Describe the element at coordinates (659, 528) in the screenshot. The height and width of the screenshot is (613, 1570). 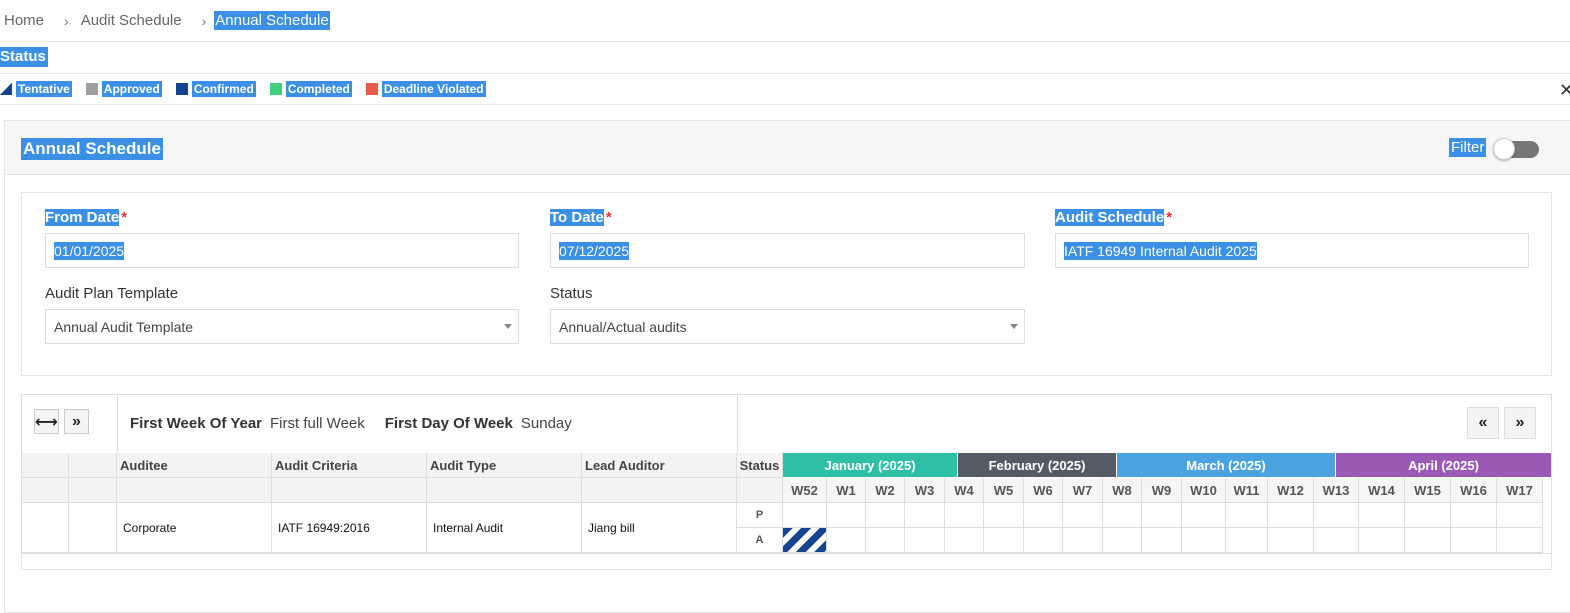
I see `table-cell-lead-auditor: Jiang bill` at that location.